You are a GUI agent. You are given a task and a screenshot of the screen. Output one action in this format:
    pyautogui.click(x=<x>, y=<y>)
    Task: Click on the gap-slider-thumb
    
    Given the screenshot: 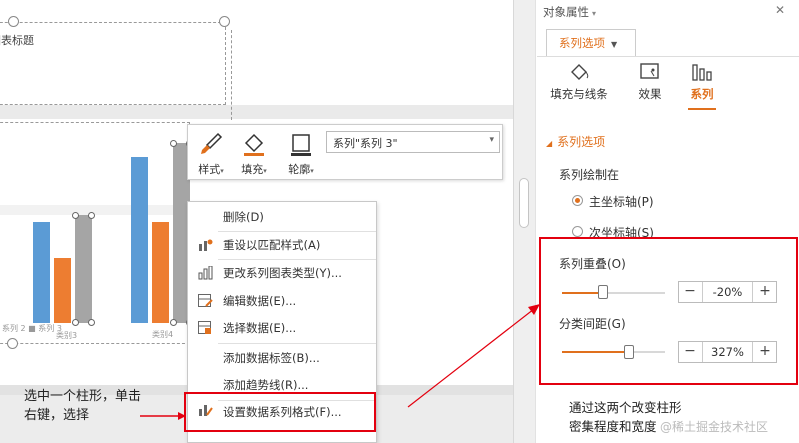 What is the action you would take?
    pyautogui.click(x=628, y=352)
    